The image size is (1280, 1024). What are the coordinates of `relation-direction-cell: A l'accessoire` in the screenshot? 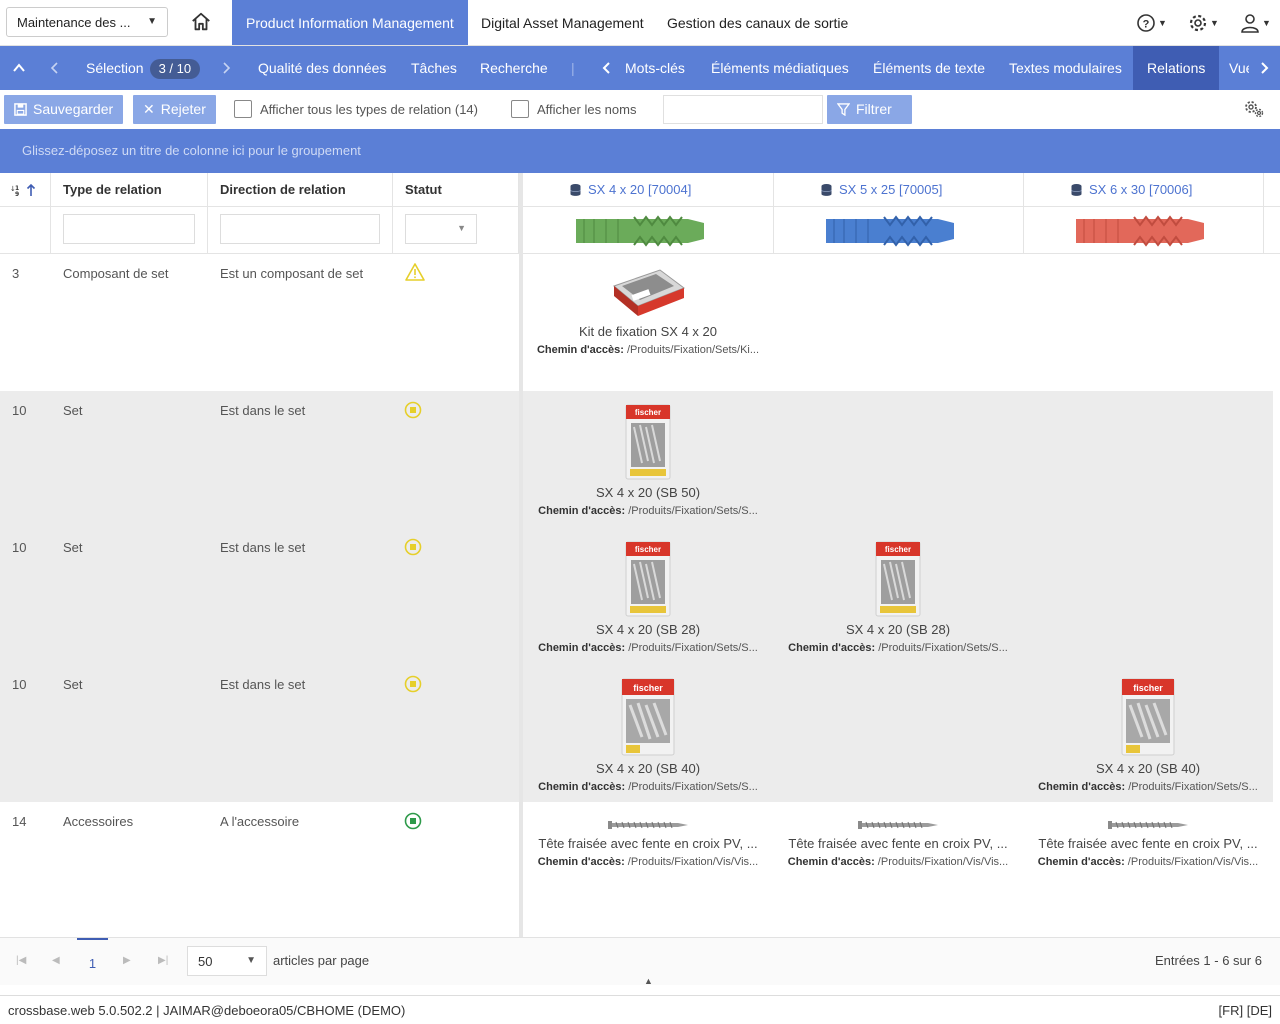 It's located at (260, 821).